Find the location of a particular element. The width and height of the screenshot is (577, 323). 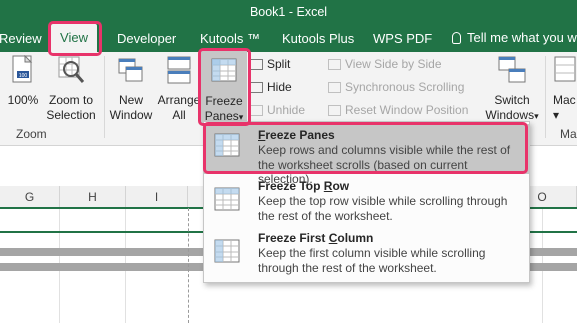

freeze-first-column-item-title: Freeze First Column is located at coordinates (316, 238).